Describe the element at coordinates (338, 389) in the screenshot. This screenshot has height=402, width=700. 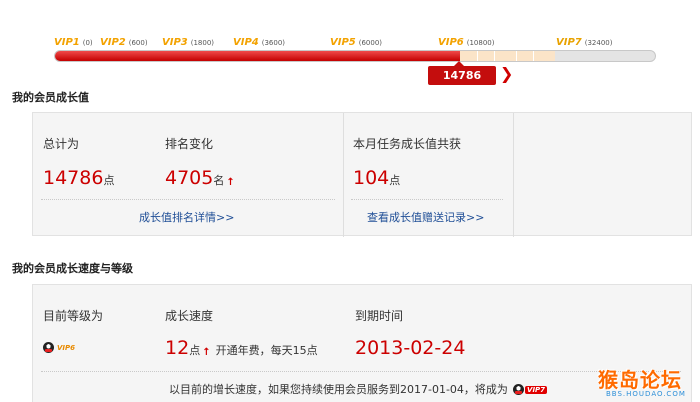
I see `level-forecast-text: 以目前的增长速度，如果您持续使用会员服务到2017-01-04，将成为` at that location.